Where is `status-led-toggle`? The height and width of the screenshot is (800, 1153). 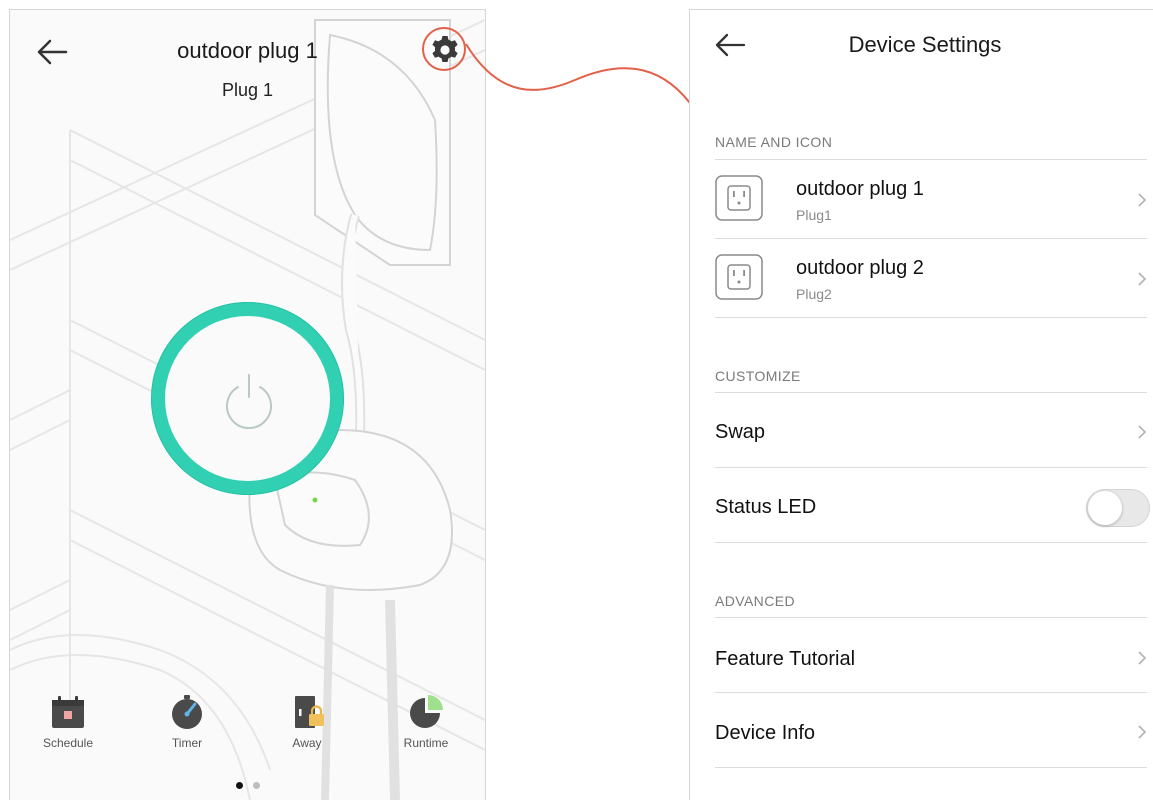
status-led-toggle is located at coordinates (1118, 508).